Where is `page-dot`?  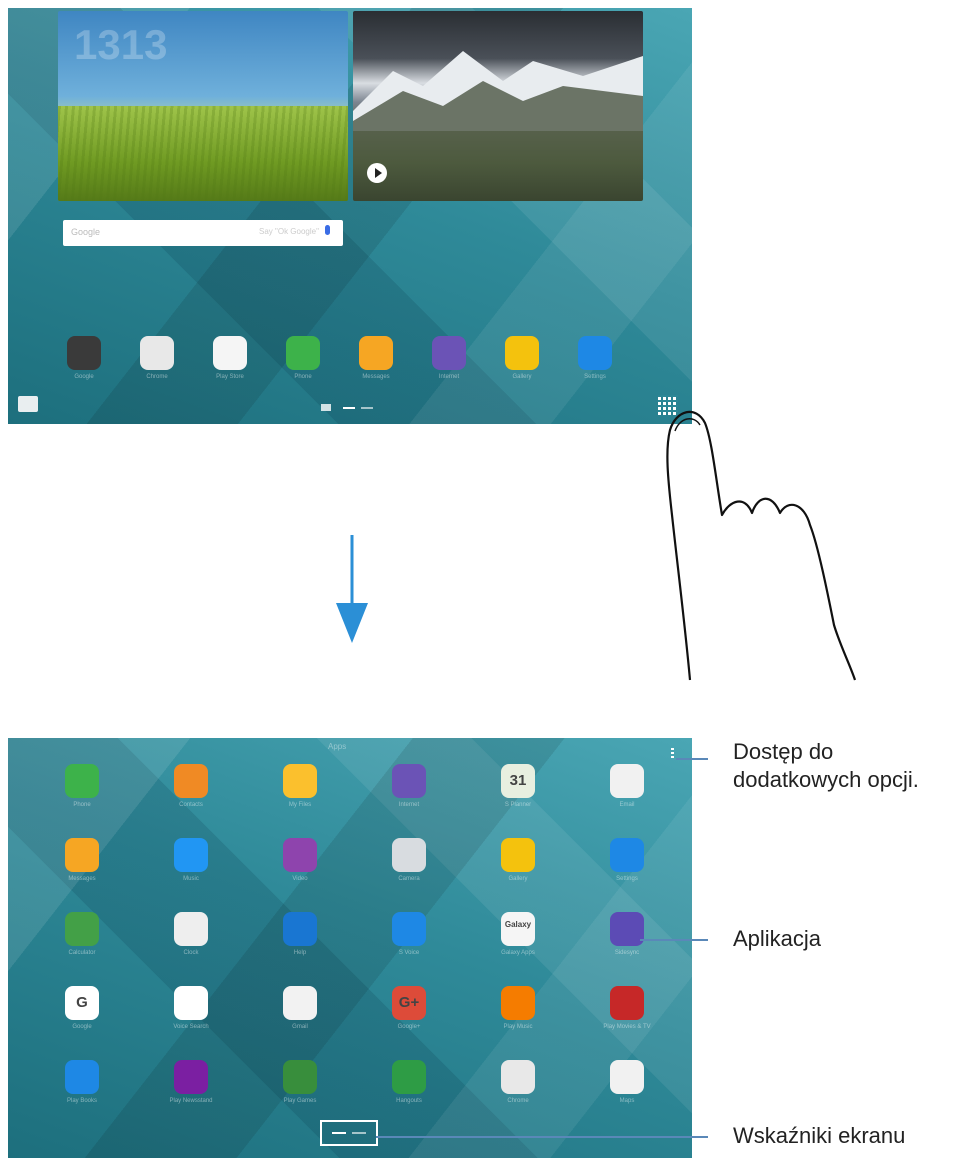 page-dot is located at coordinates (359, 1133).